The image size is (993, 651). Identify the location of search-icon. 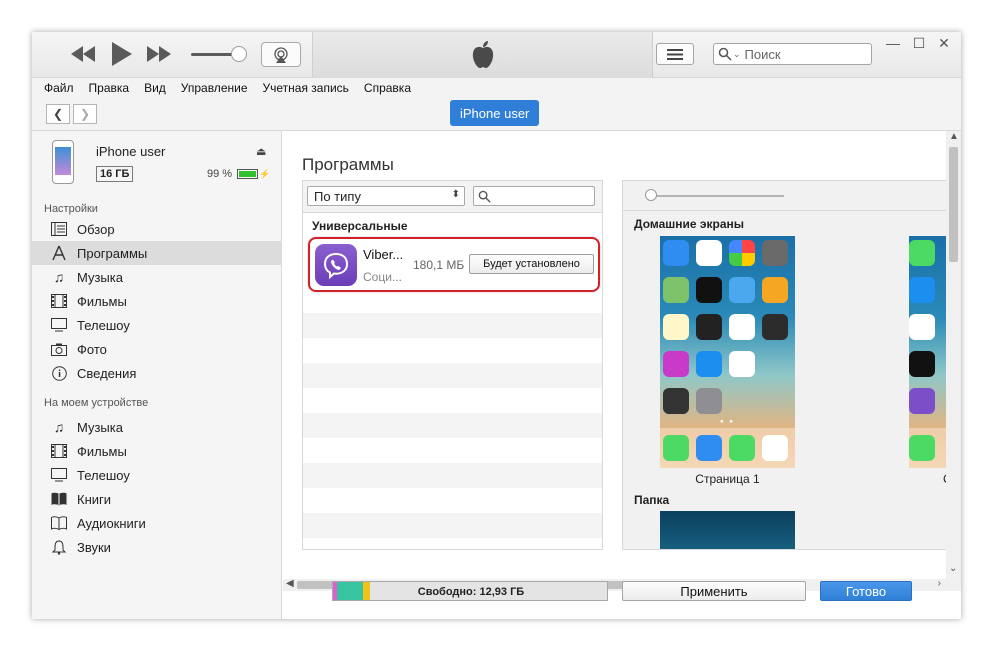
(484, 196).